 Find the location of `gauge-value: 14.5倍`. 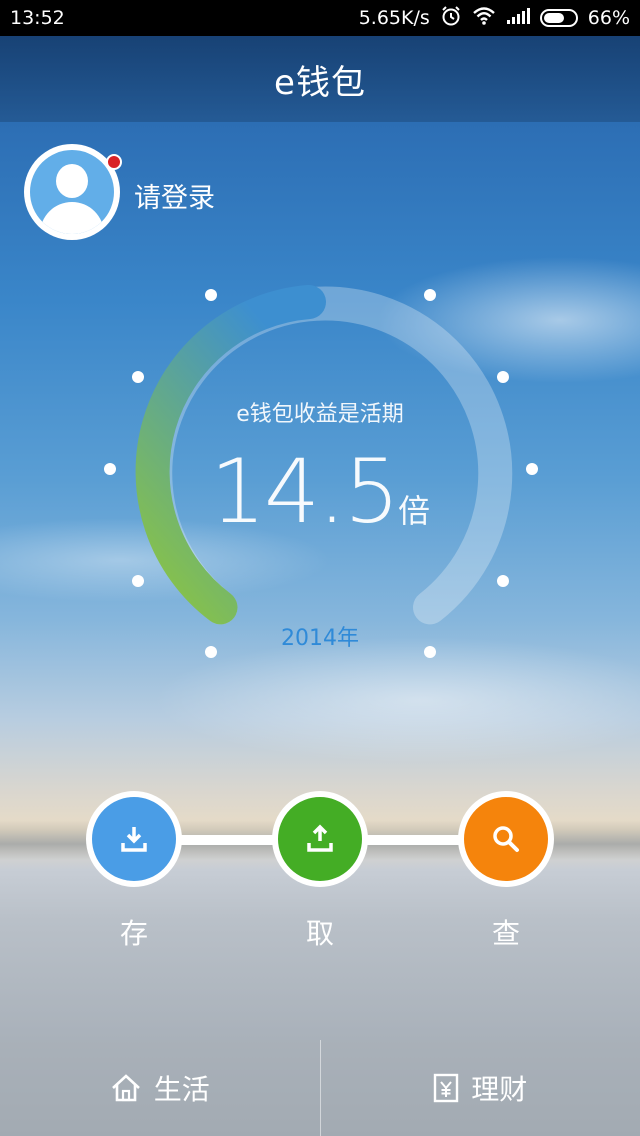

gauge-value: 14.5倍 is located at coordinates (320, 491).